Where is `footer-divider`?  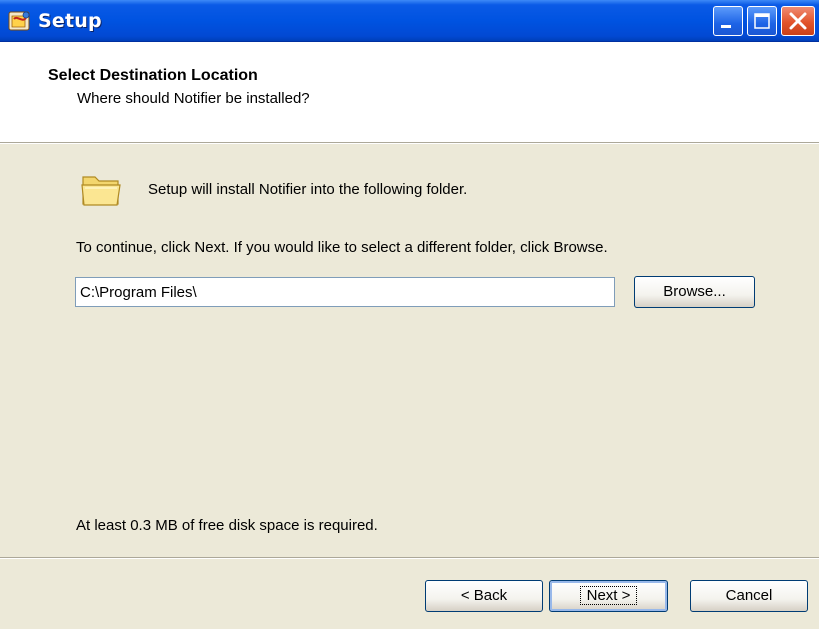
footer-divider is located at coordinates (409, 558).